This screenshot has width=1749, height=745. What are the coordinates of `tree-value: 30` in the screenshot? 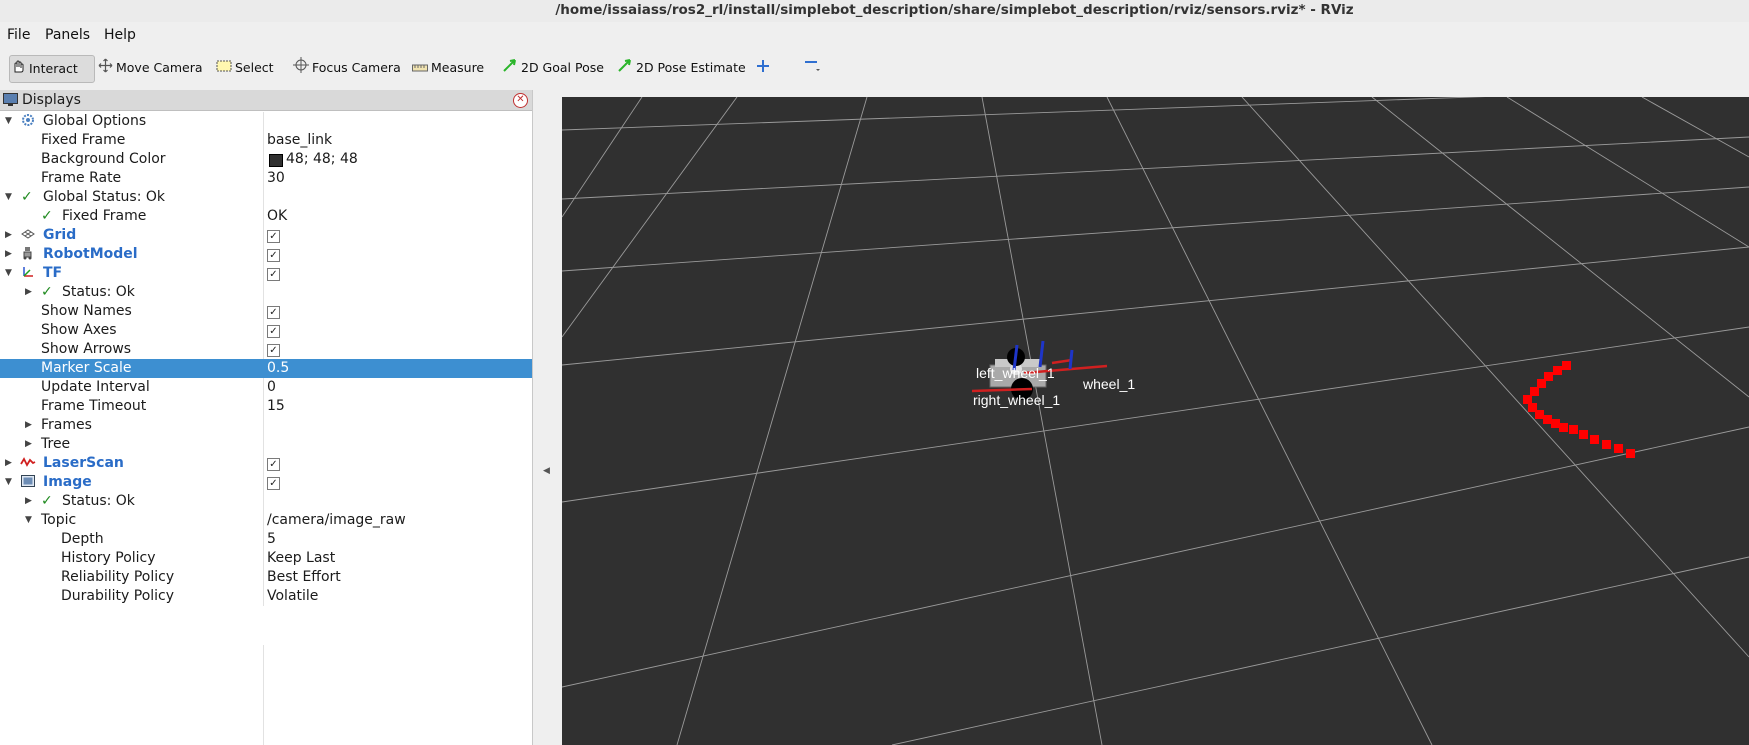 It's located at (276, 178).